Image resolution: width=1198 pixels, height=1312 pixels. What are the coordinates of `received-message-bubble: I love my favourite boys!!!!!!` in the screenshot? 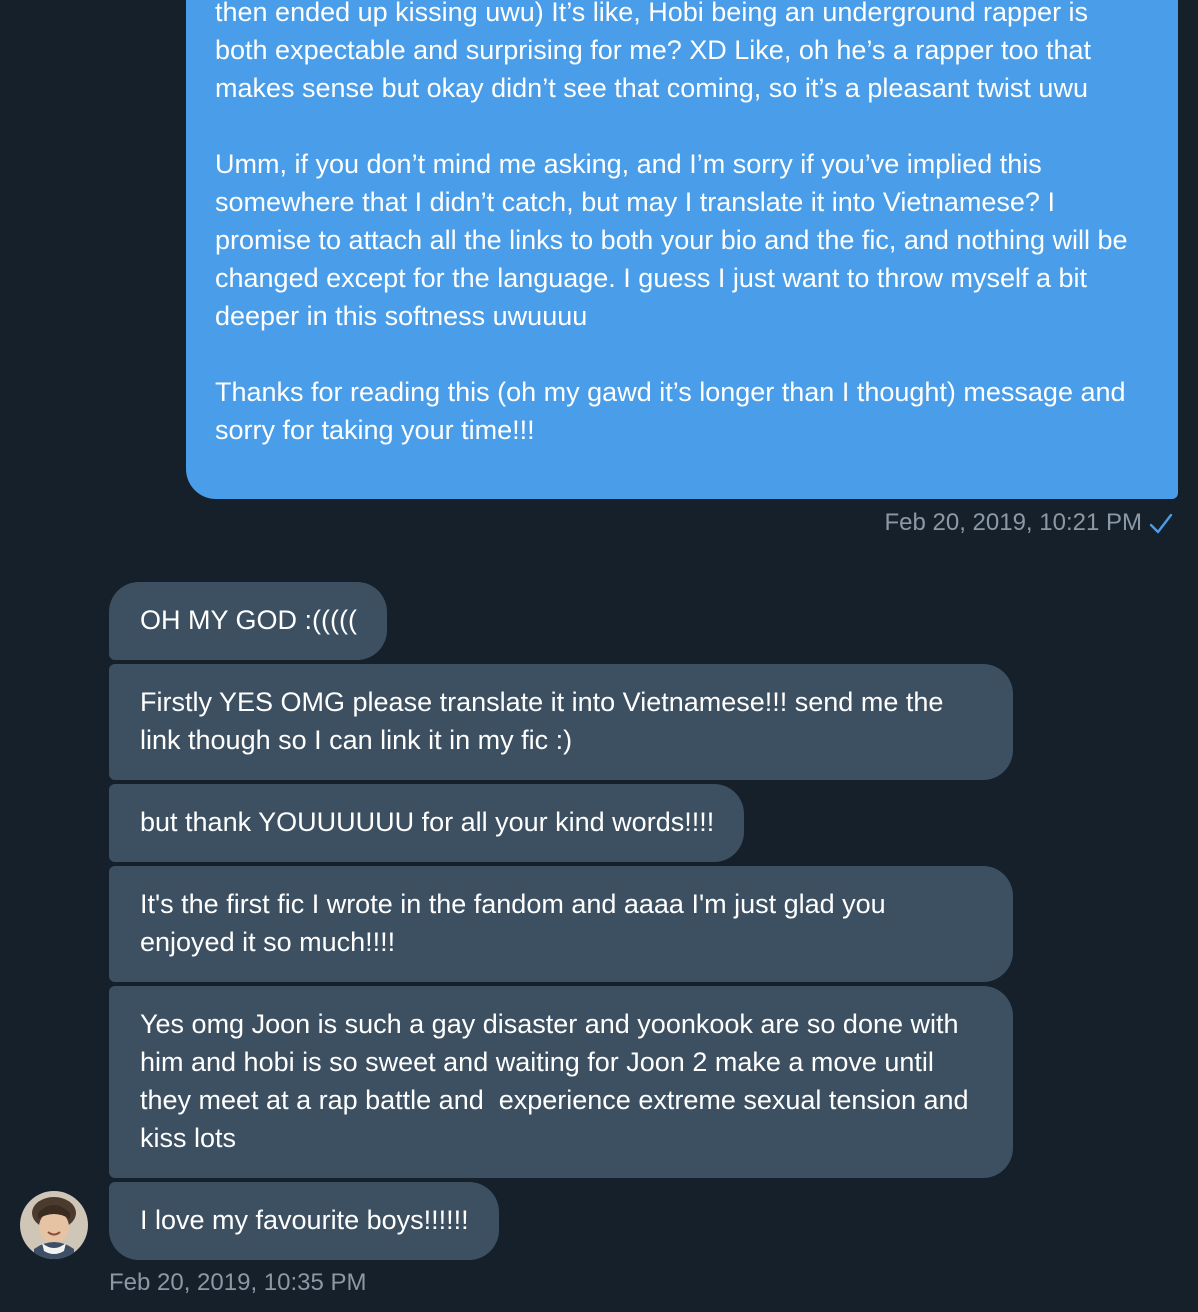 It's located at (304, 1221).